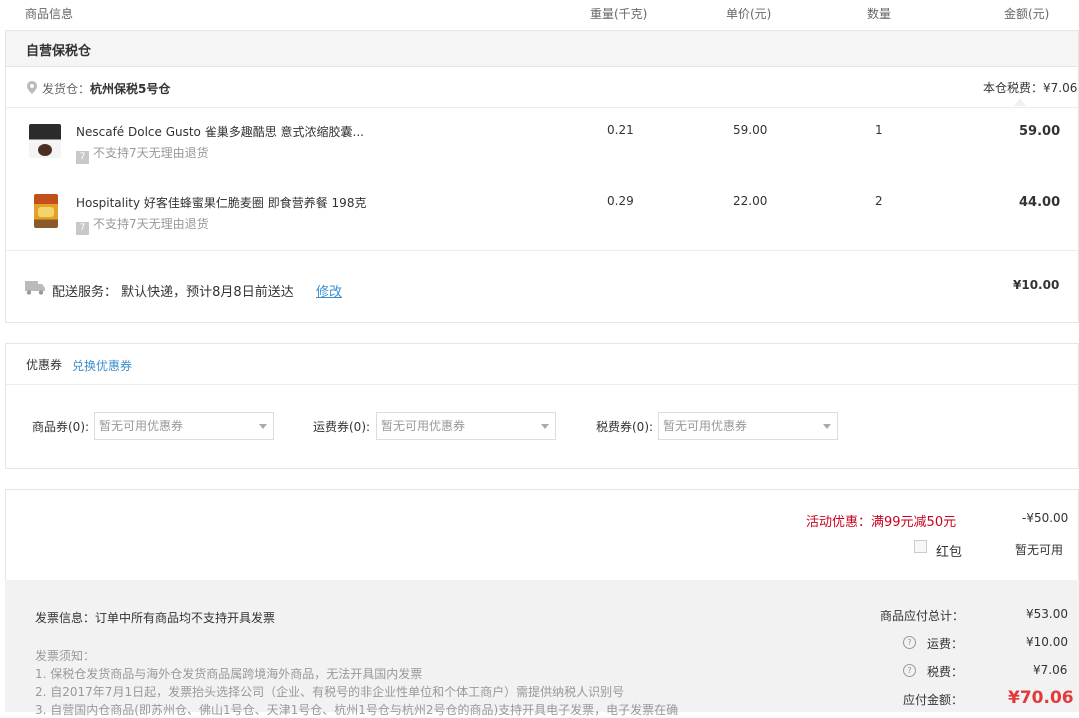 The width and height of the screenshot is (1079, 718). I want to click on goods-total-value: ¥53.00, so click(1047, 614).